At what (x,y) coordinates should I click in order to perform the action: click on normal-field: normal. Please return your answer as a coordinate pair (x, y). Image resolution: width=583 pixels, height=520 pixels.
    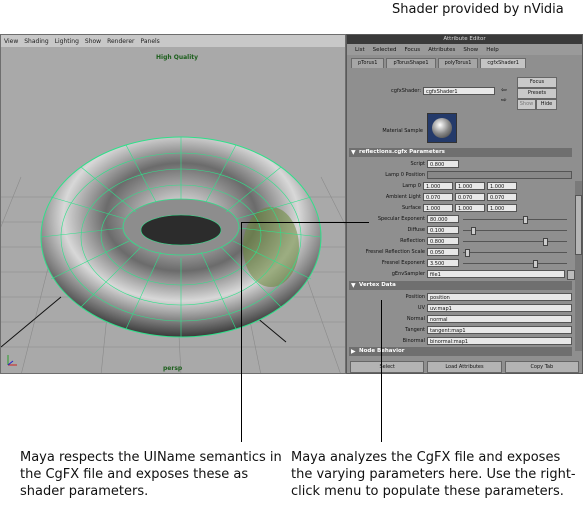
    Looking at the image, I should click on (499, 319).